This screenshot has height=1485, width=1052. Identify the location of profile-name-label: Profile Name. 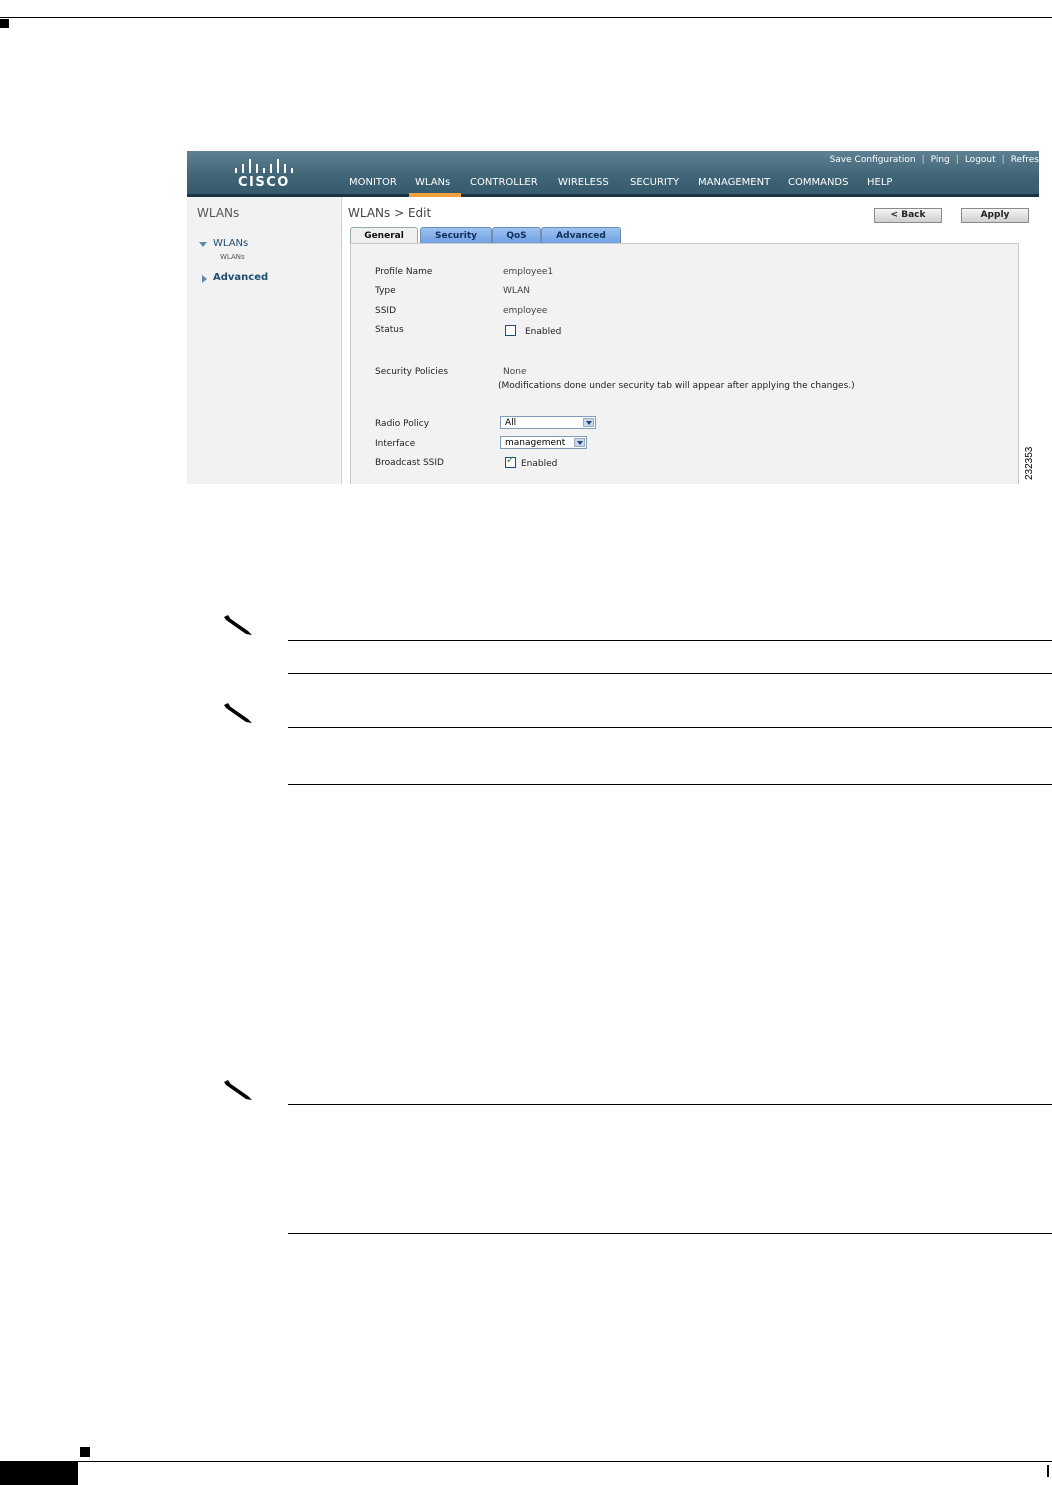
(404, 272).